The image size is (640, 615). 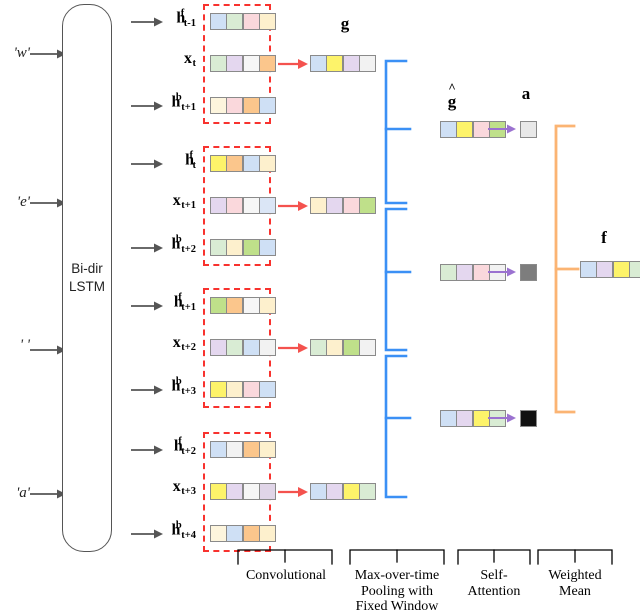 I want to click on caption-line: Self-, so click(x=494, y=575).